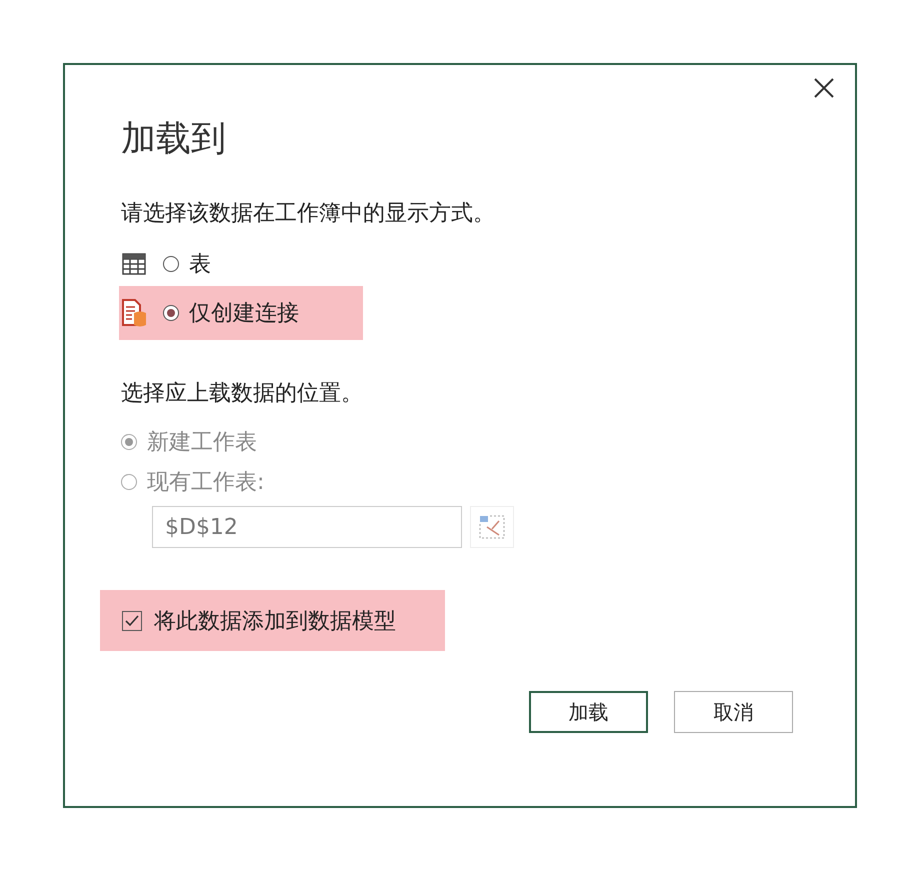  What do you see at coordinates (275, 622) in the screenshot?
I see `checkbox-label: 将此数据添加到数据模型` at bounding box center [275, 622].